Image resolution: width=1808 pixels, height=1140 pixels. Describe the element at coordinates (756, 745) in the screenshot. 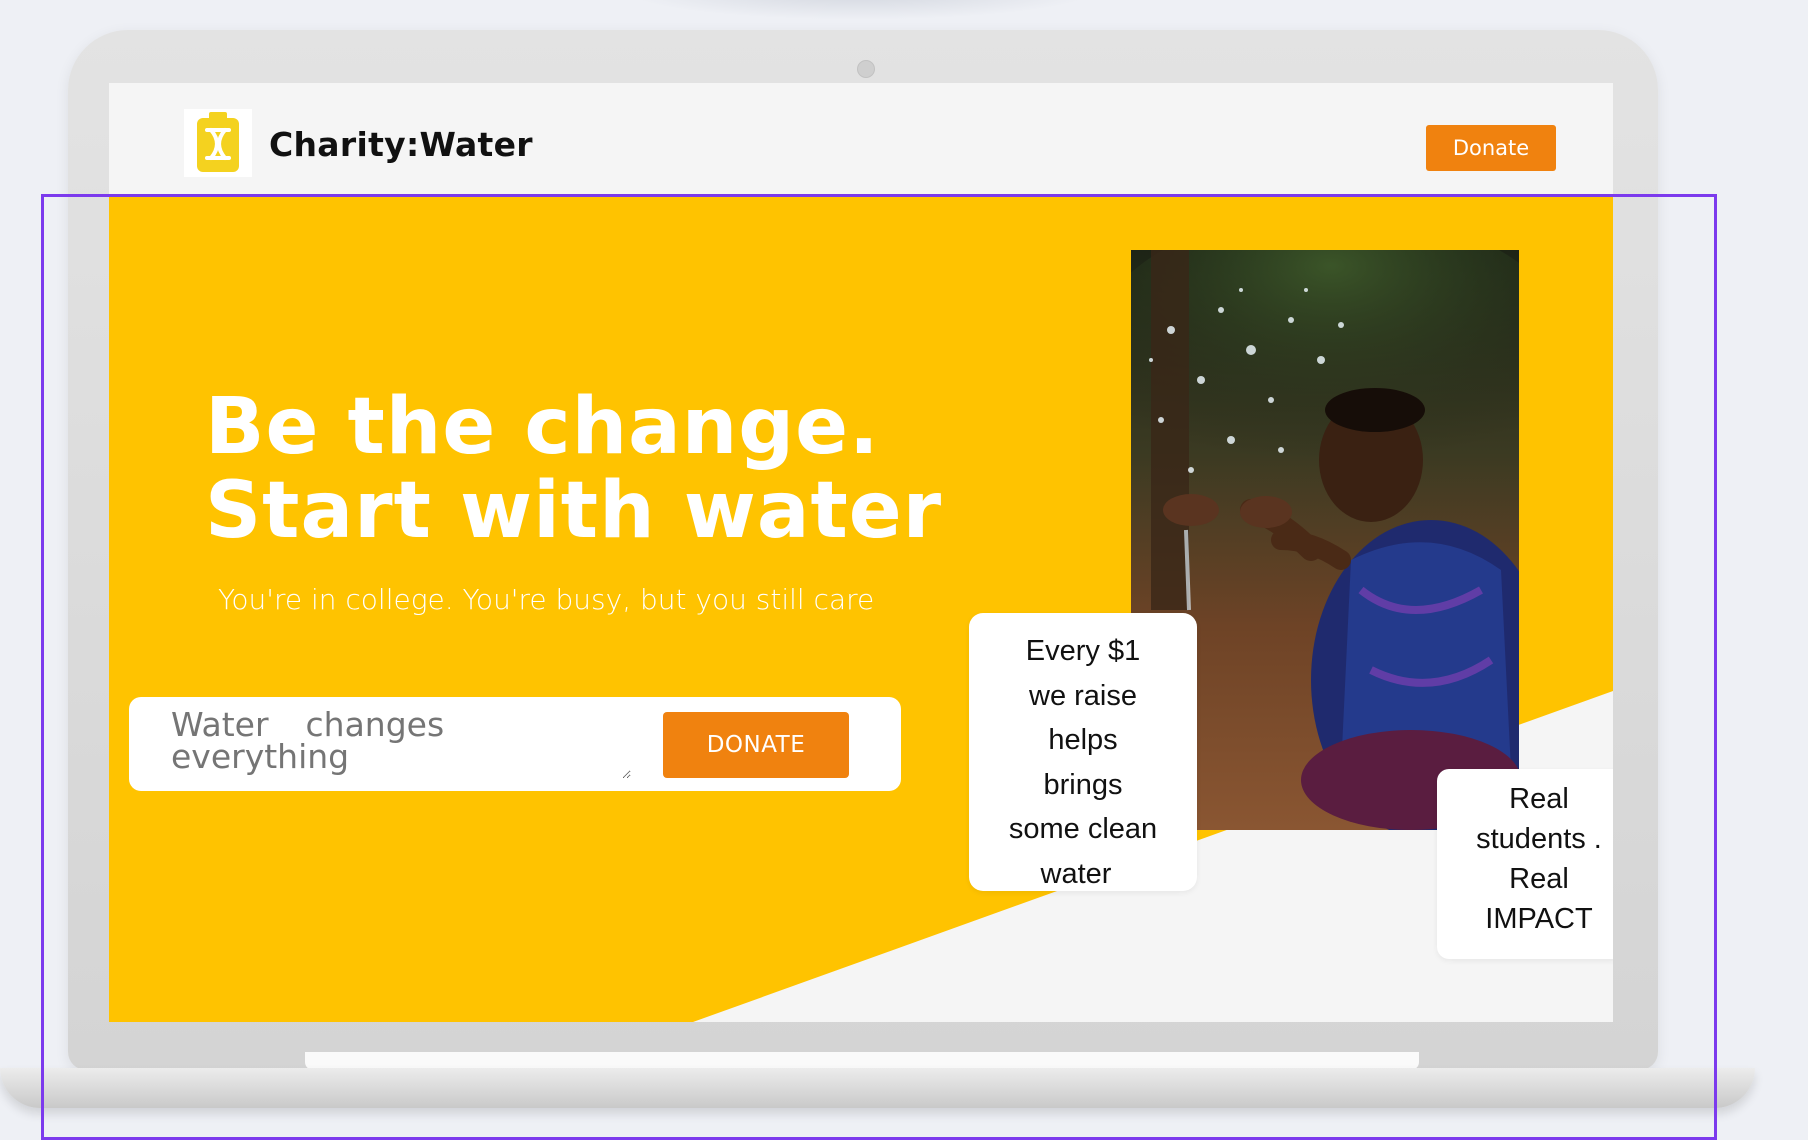

I see `cta-donate-button: DONATE` at that location.